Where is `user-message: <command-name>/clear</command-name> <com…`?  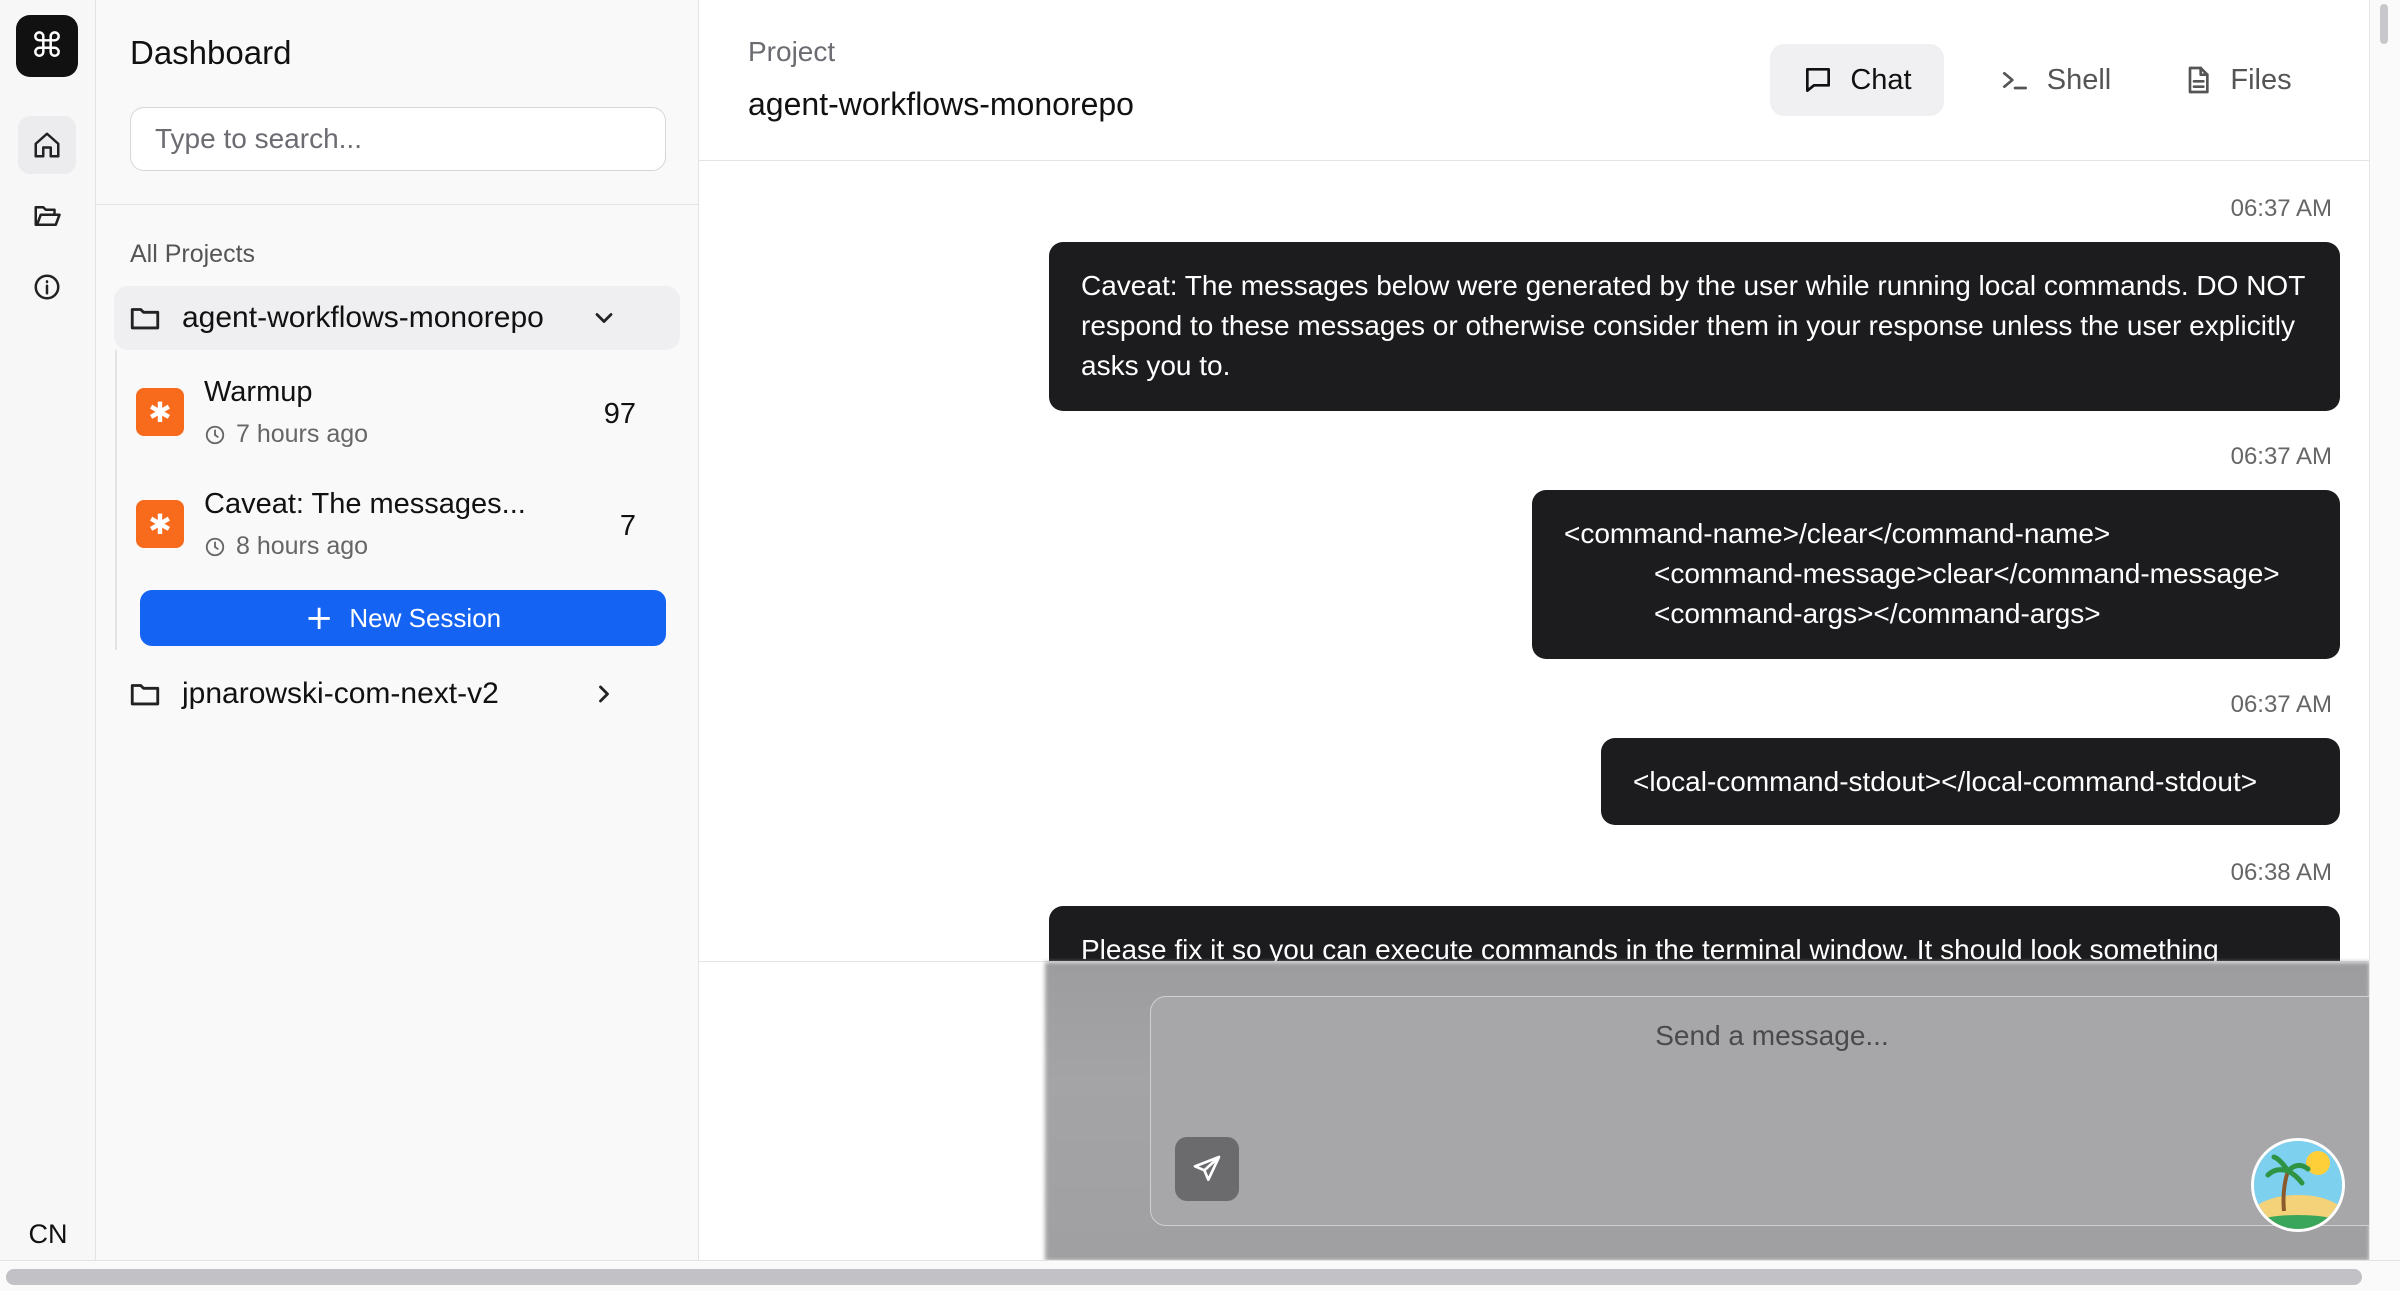 user-message: <command-name>/clear</command-name> <com… is located at coordinates (1936, 574).